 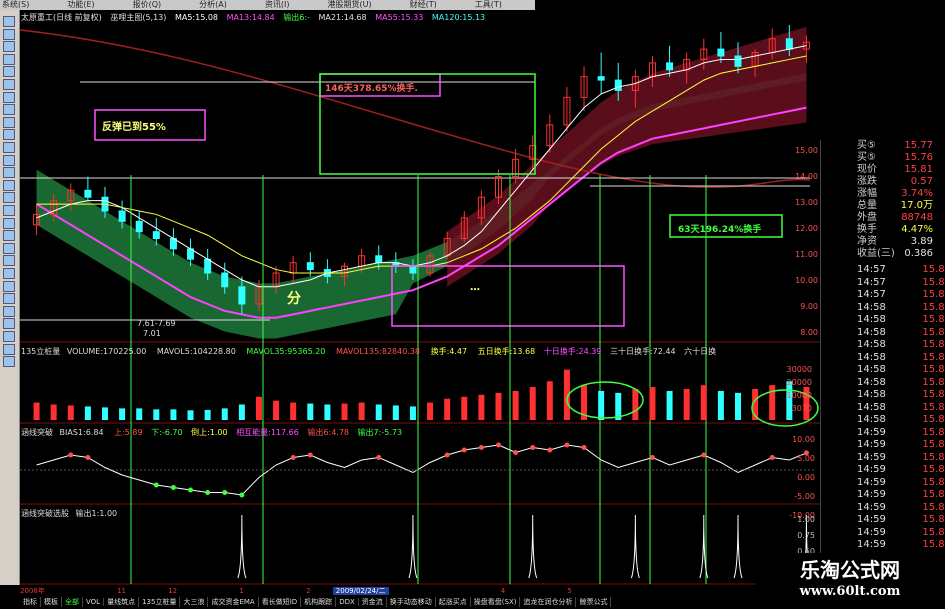 What do you see at coordinates (72, 602) in the screenshot?
I see `indicator-tab: 全部` at bounding box center [72, 602].